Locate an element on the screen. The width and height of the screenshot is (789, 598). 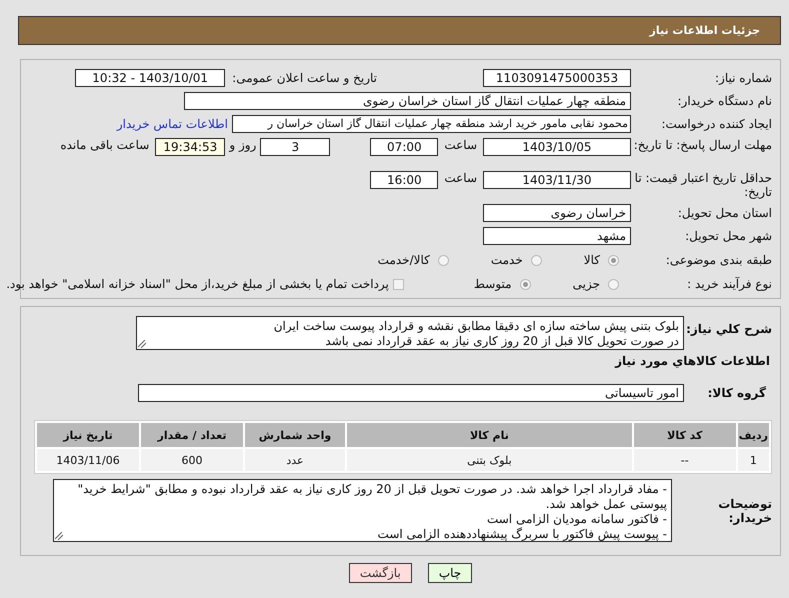
column-header: تعداد / مقدار is located at coordinates (192, 435).